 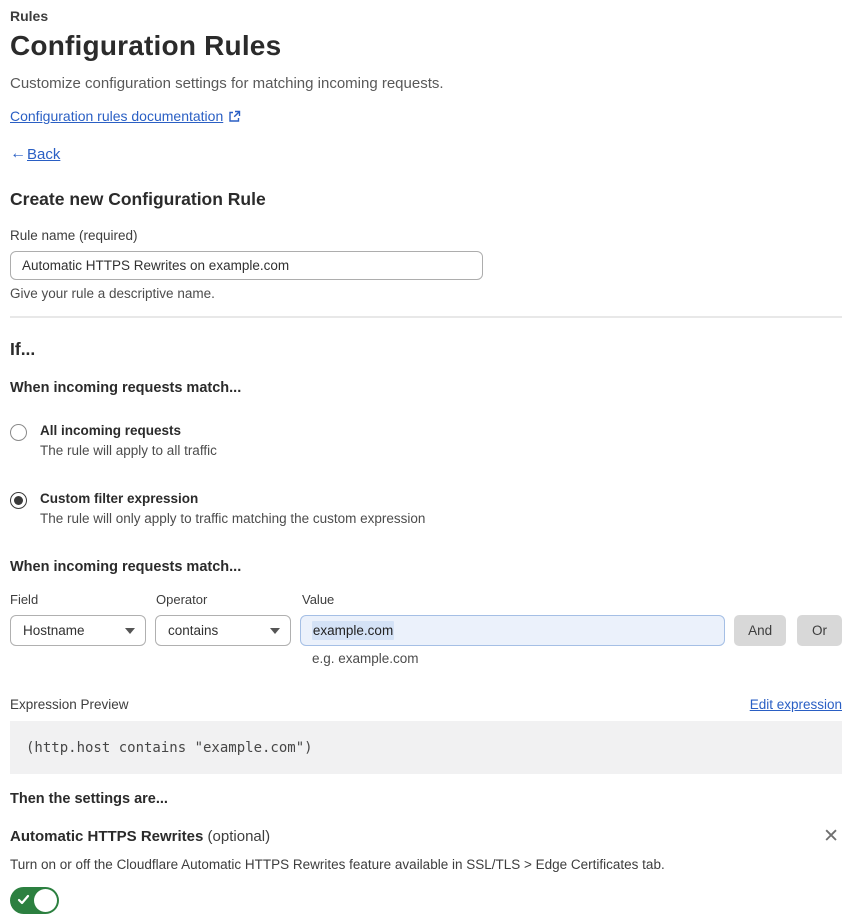 What do you see at coordinates (353, 630) in the screenshot?
I see `value-input-text: example.com` at bounding box center [353, 630].